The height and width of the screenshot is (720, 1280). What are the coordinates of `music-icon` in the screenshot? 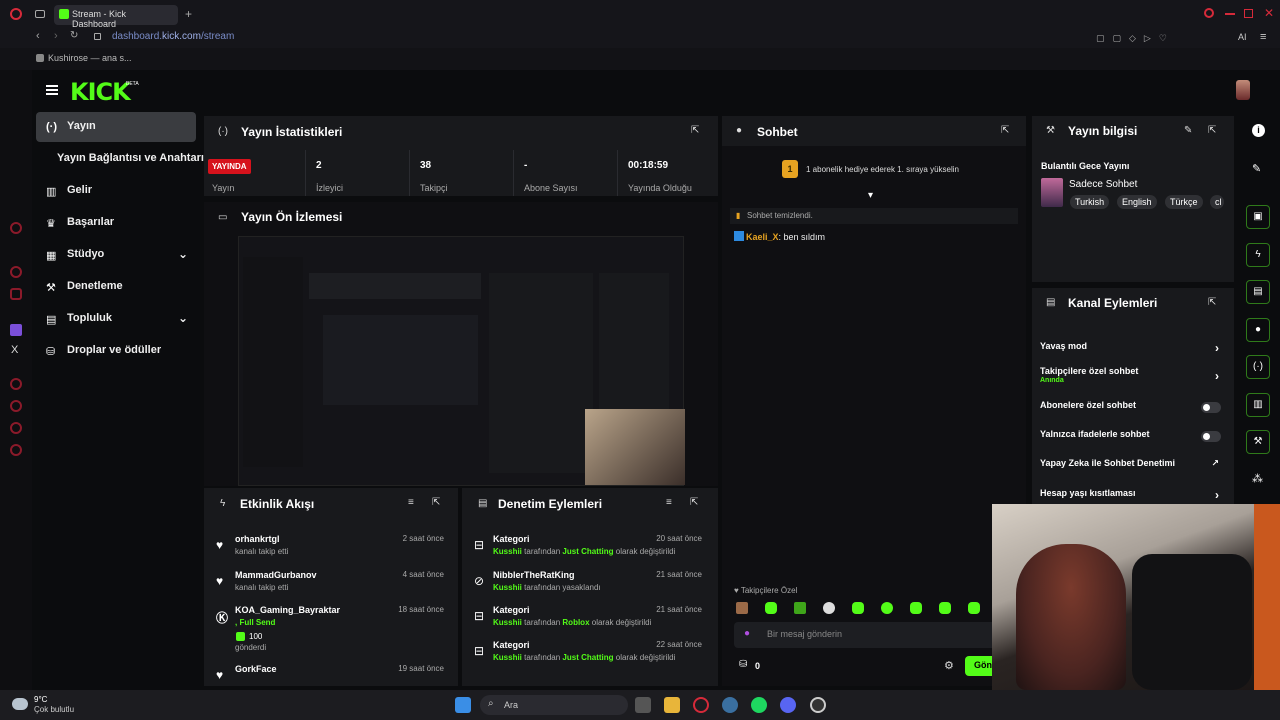 It's located at (16, 384).